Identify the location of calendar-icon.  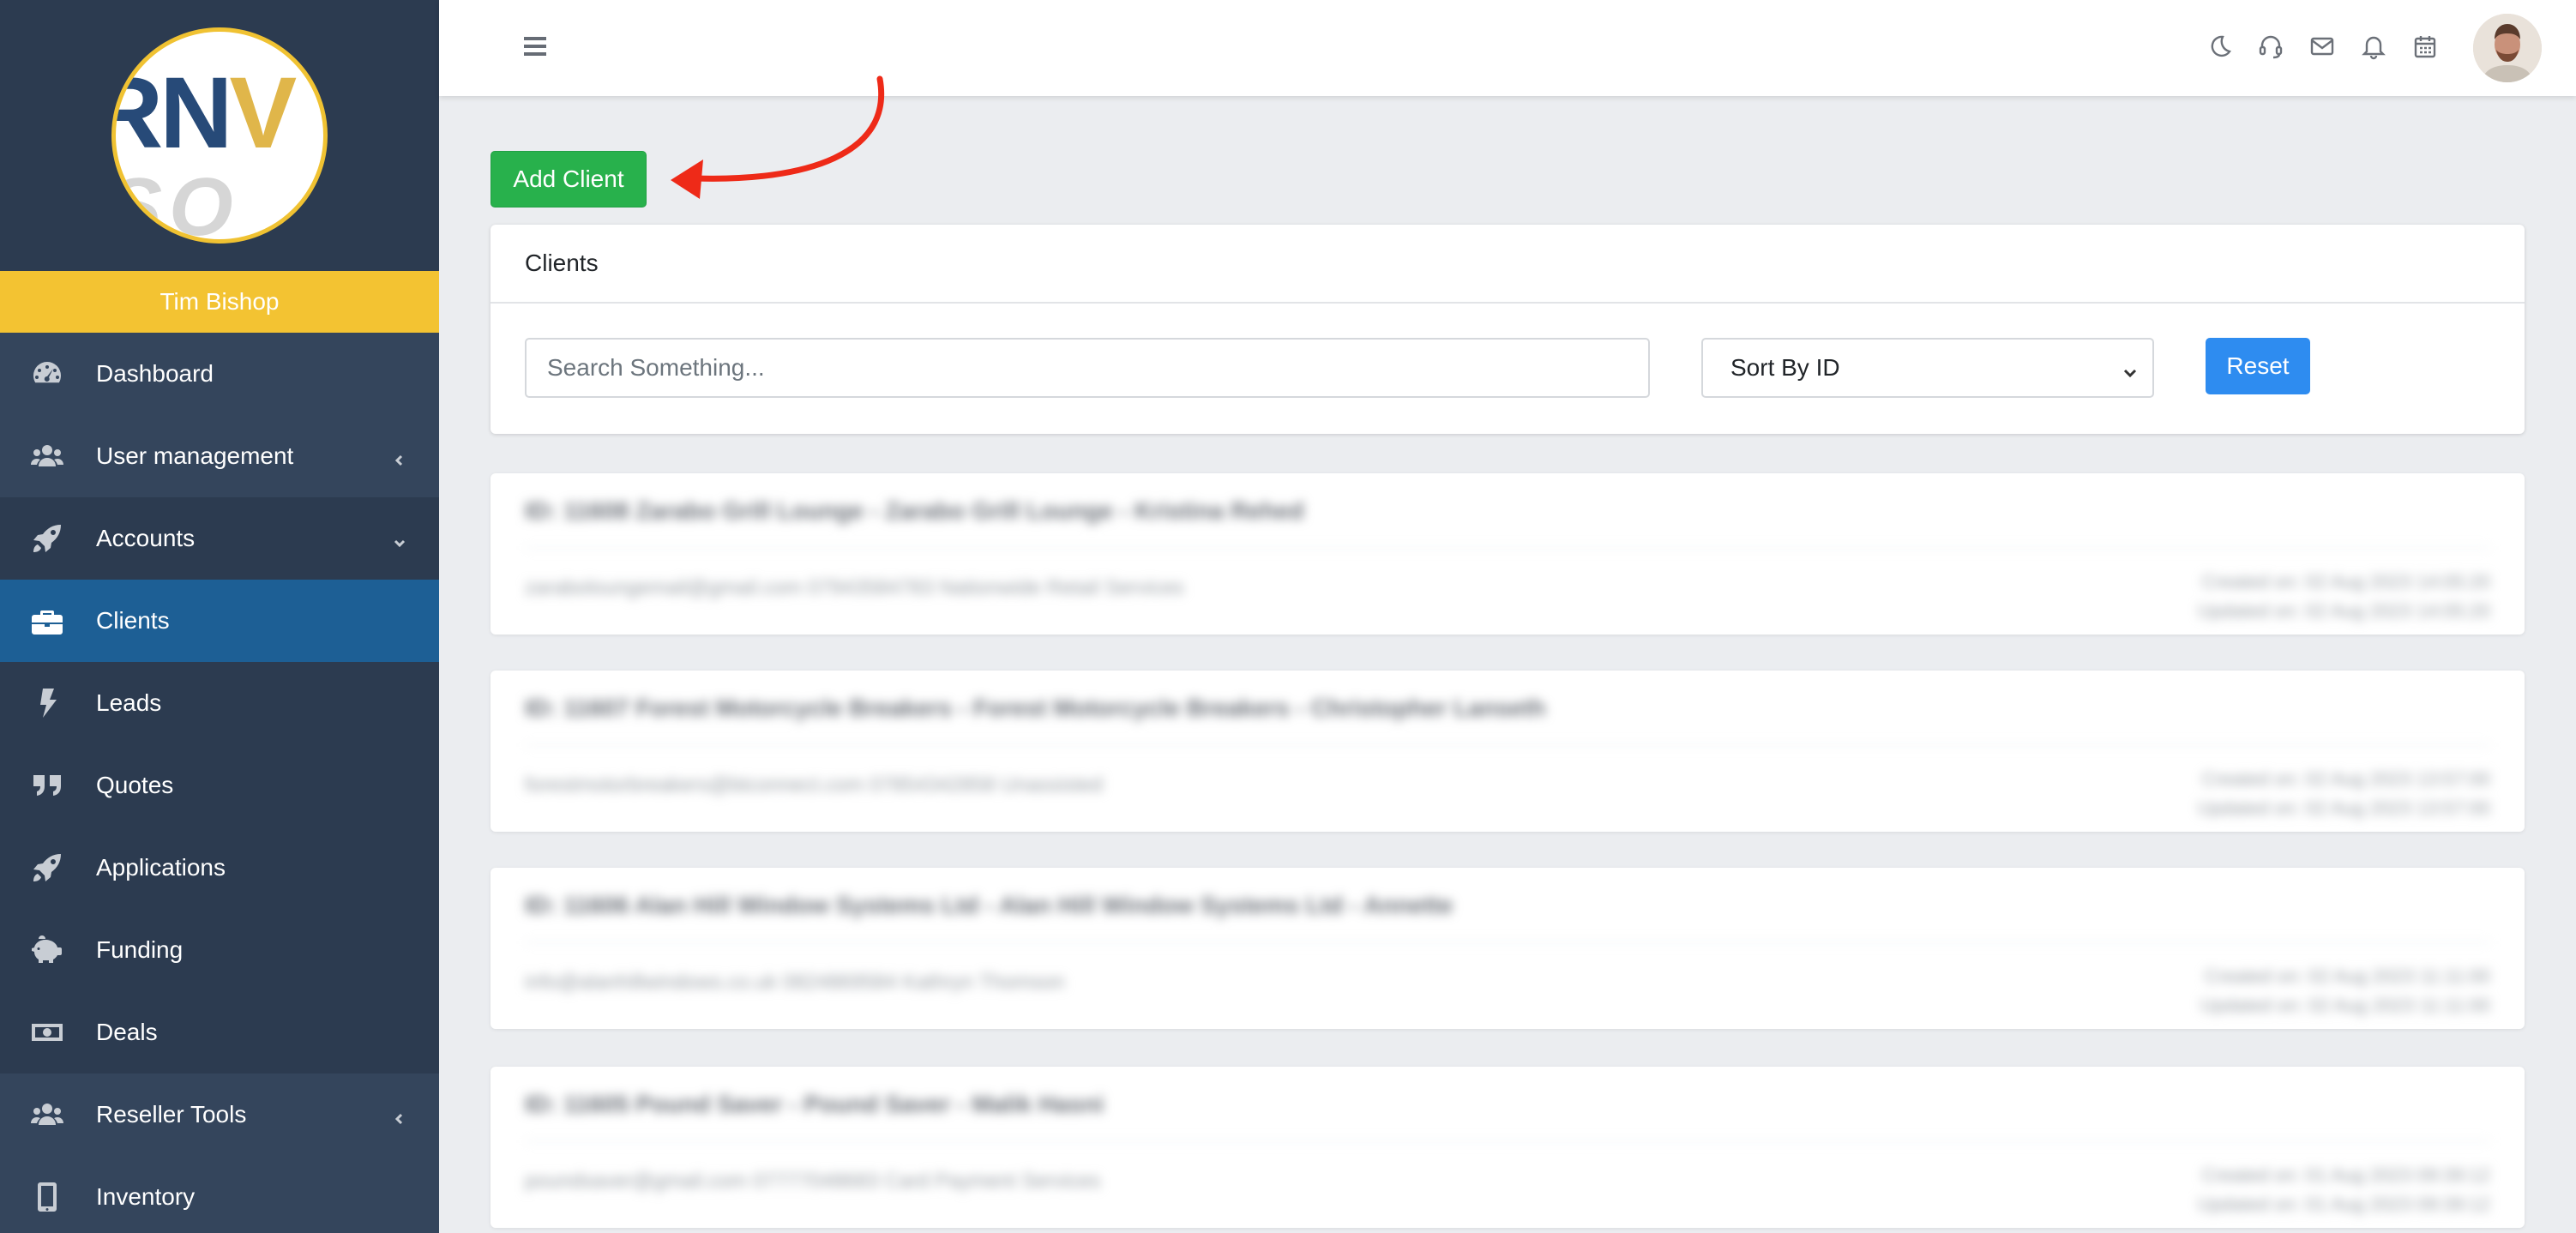
(2425, 46).